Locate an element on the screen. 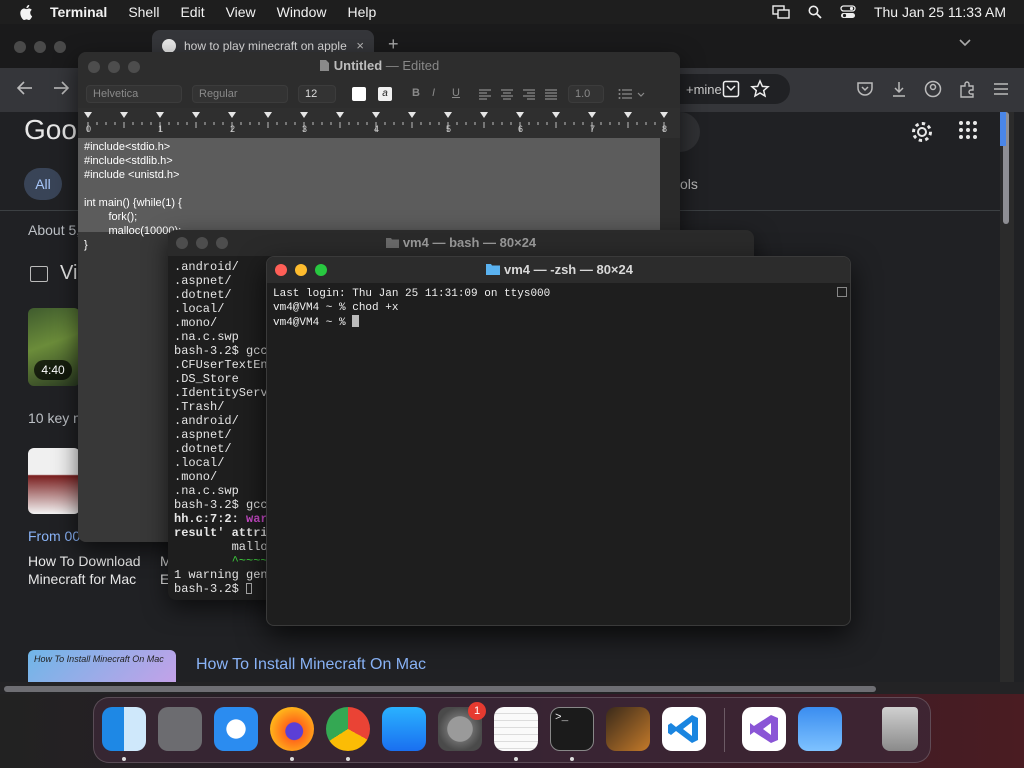 The height and width of the screenshot is (768, 1024). key-moment-thumbnail is located at coordinates (54, 481).